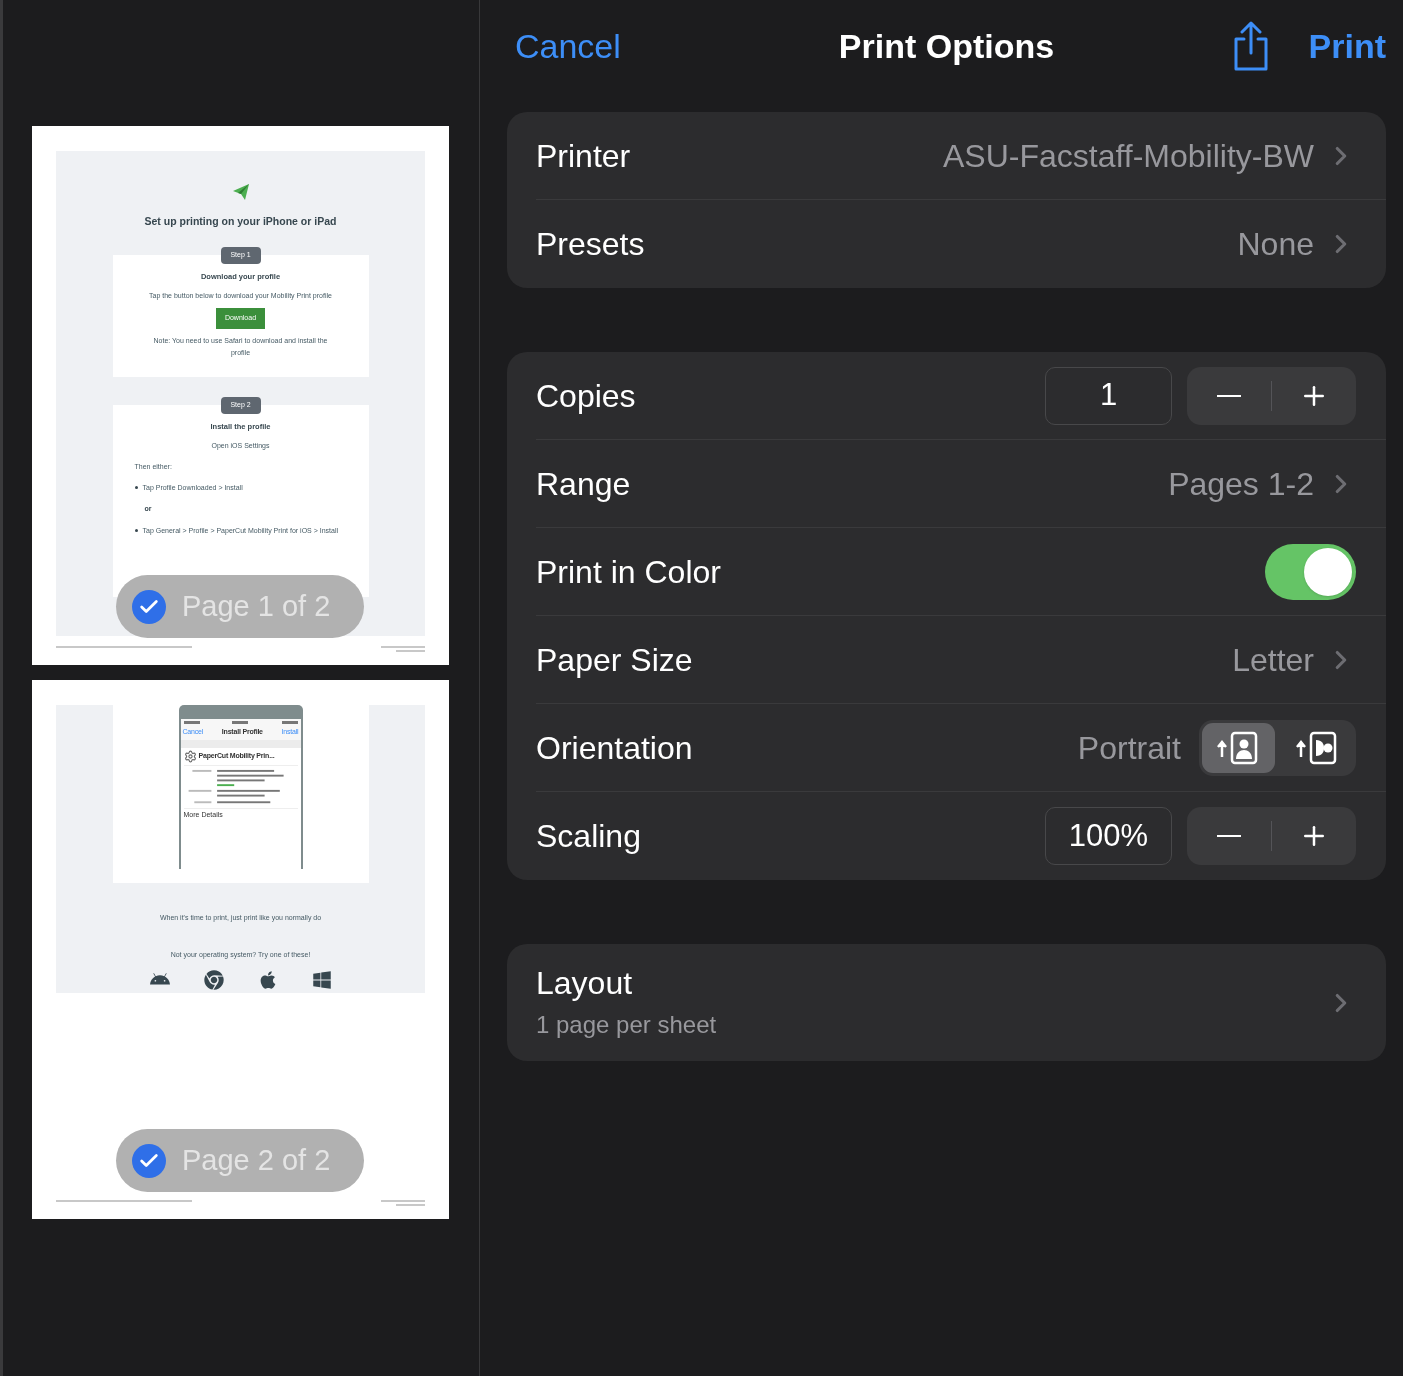 The width and height of the screenshot is (1403, 1376). What do you see at coordinates (1108, 836) in the screenshot?
I see `value-field: 100%` at bounding box center [1108, 836].